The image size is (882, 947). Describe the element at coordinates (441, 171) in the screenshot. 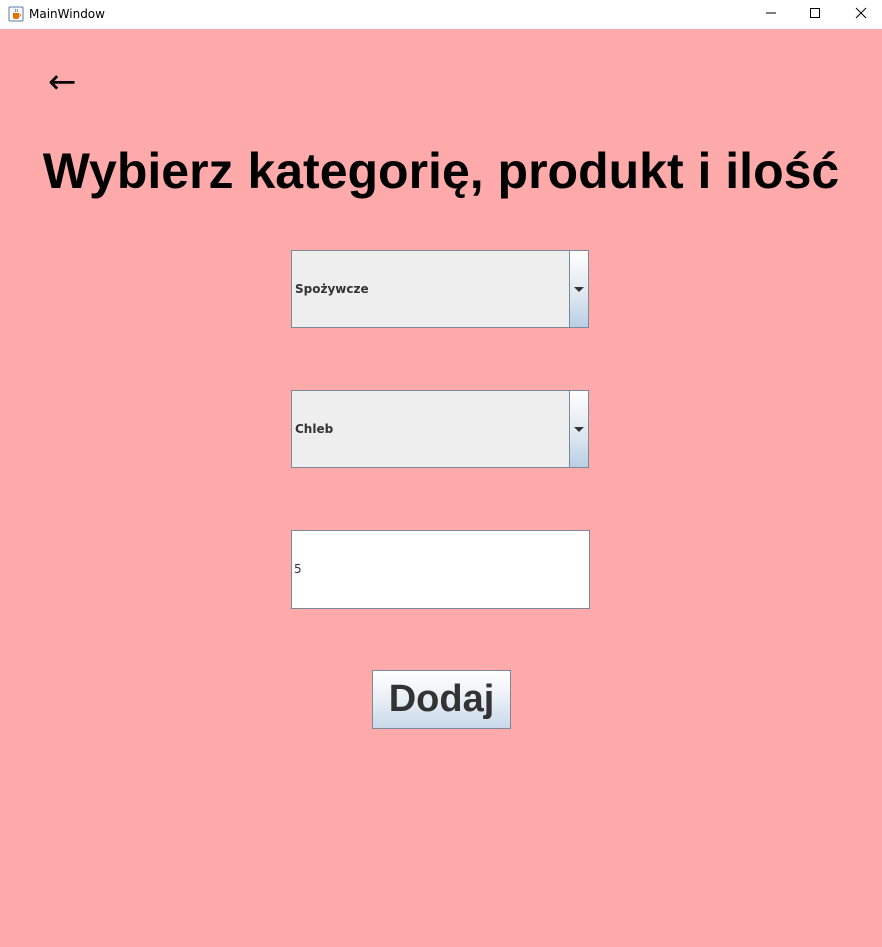

I see `page-title: Wybierz kategorię, produkt i ilość` at that location.